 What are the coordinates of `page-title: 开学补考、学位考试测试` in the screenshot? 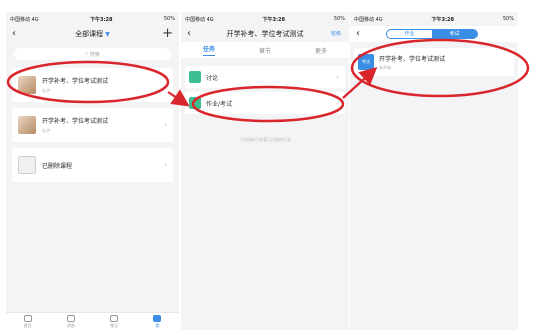 It's located at (265, 34).